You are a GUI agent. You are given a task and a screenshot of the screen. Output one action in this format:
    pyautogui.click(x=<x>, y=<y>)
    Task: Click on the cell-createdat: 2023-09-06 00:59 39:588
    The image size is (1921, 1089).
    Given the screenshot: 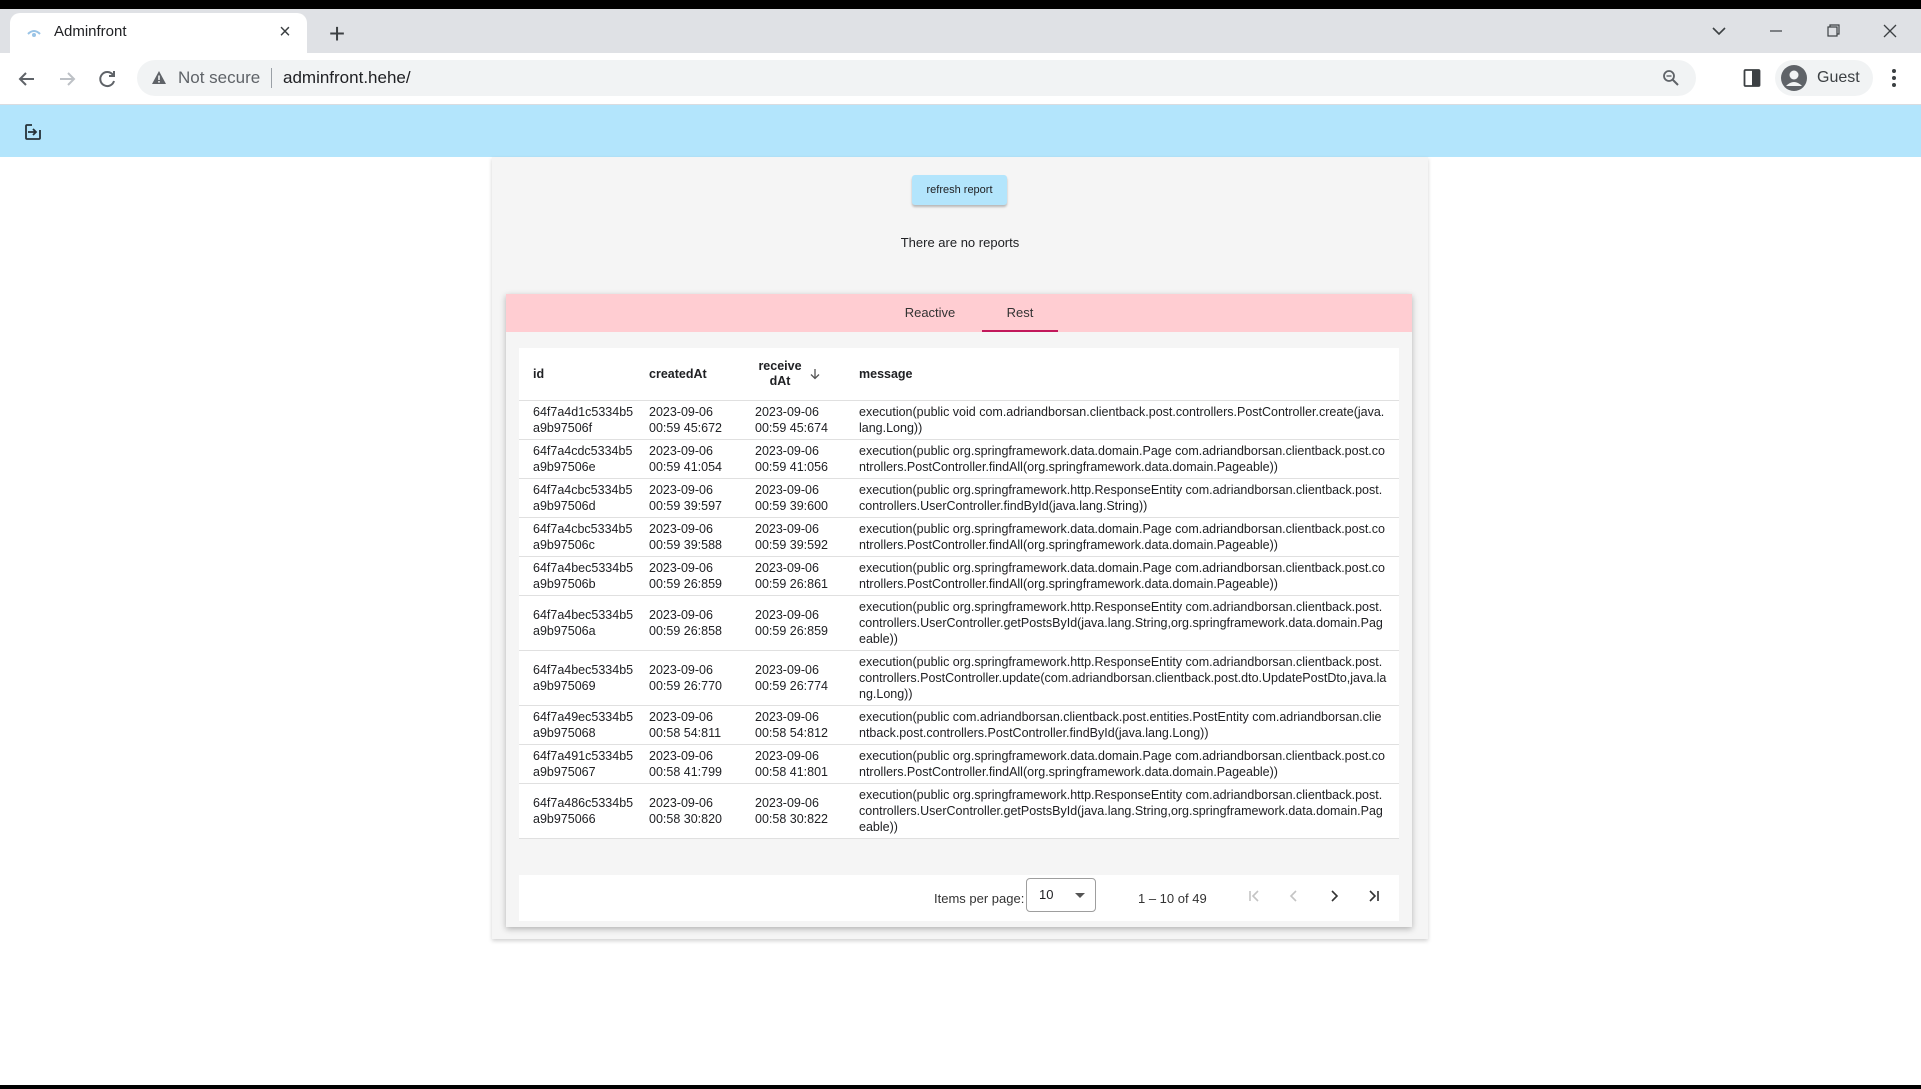 What is the action you would take?
    pyautogui.click(x=688, y=537)
    